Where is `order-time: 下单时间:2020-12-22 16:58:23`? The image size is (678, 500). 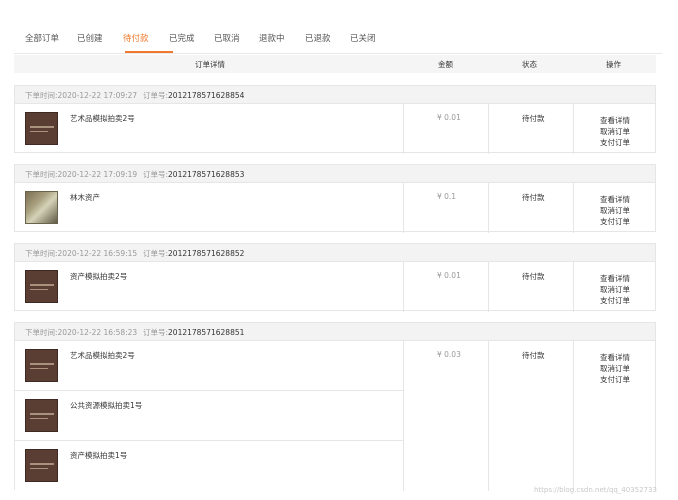 order-time: 下单时间:2020-12-22 16:58:23 is located at coordinates (81, 332).